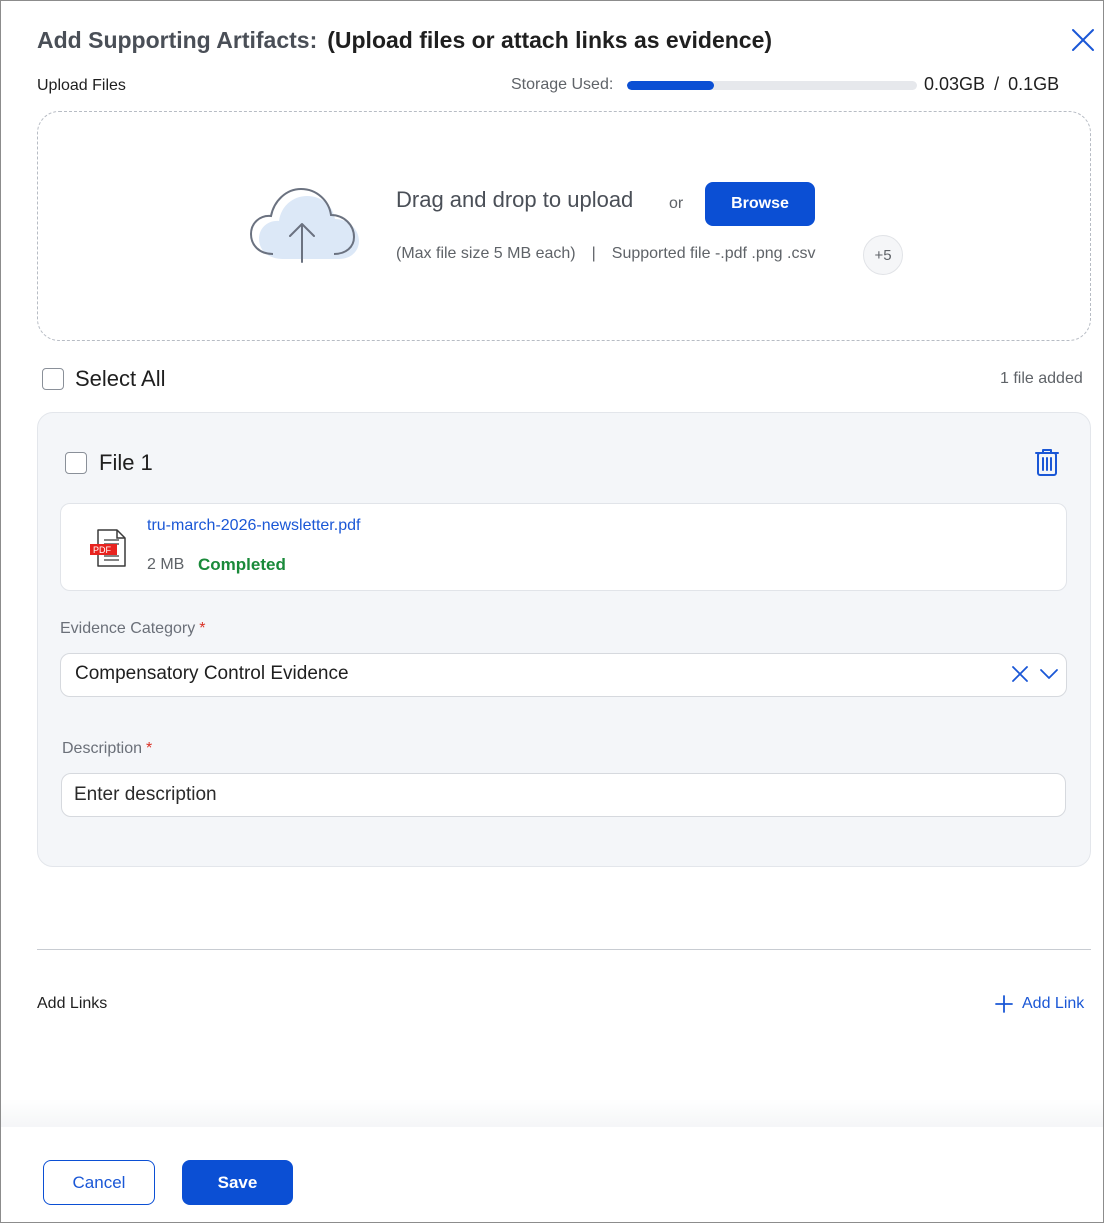 The width and height of the screenshot is (1104, 1223). What do you see at coordinates (552, 1114) in the screenshot?
I see `footer-shadow` at bounding box center [552, 1114].